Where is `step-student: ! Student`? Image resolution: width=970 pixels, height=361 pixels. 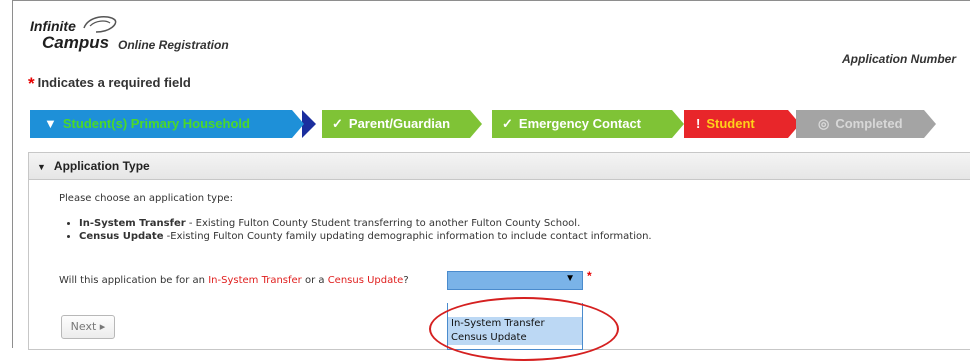 step-student: ! Student is located at coordinates (742, 124).